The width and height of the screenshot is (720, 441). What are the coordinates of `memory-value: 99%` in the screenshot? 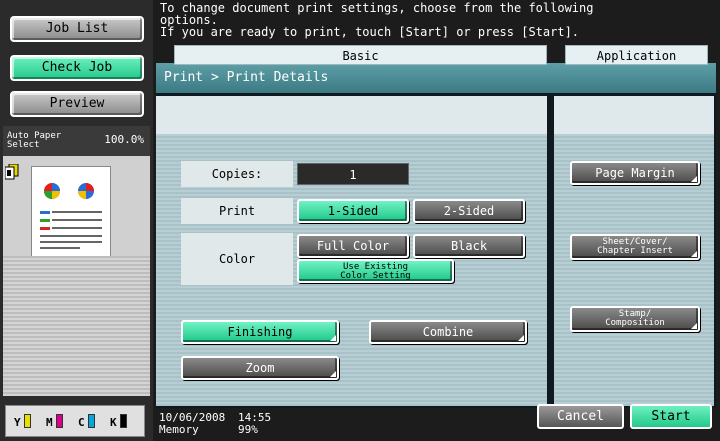 It's located at (248, 429).